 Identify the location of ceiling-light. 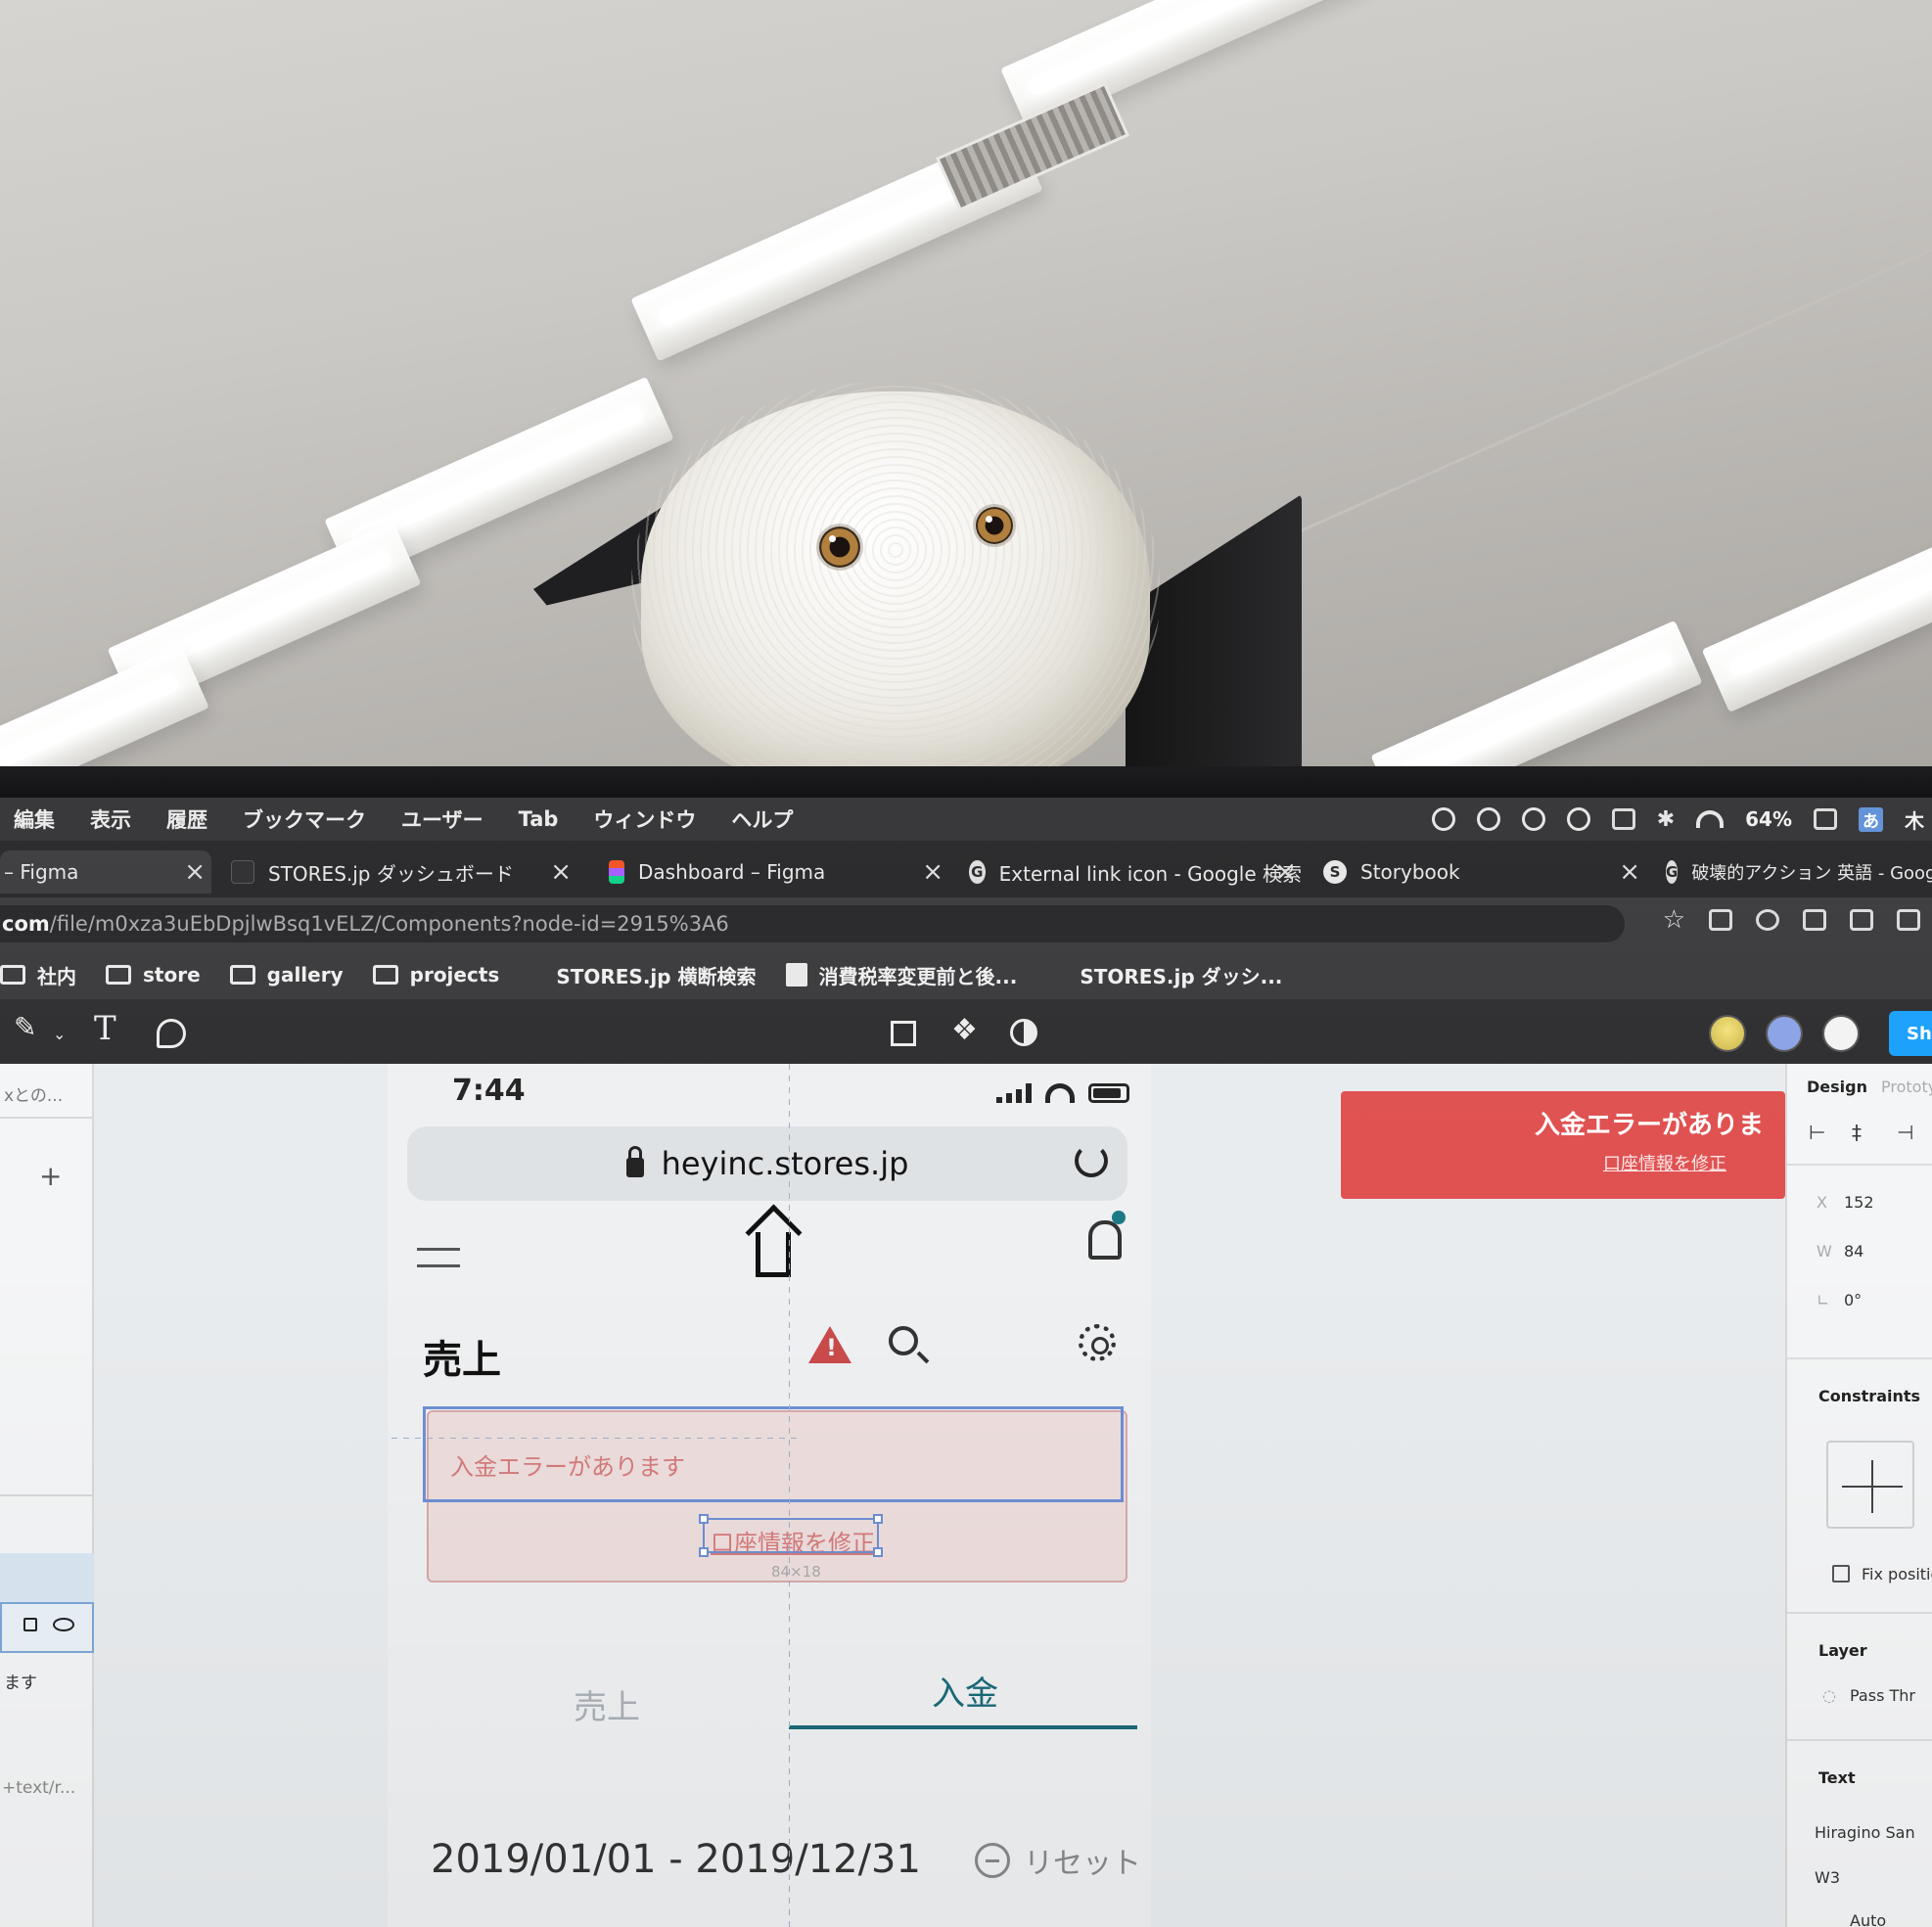
(1816, 621).